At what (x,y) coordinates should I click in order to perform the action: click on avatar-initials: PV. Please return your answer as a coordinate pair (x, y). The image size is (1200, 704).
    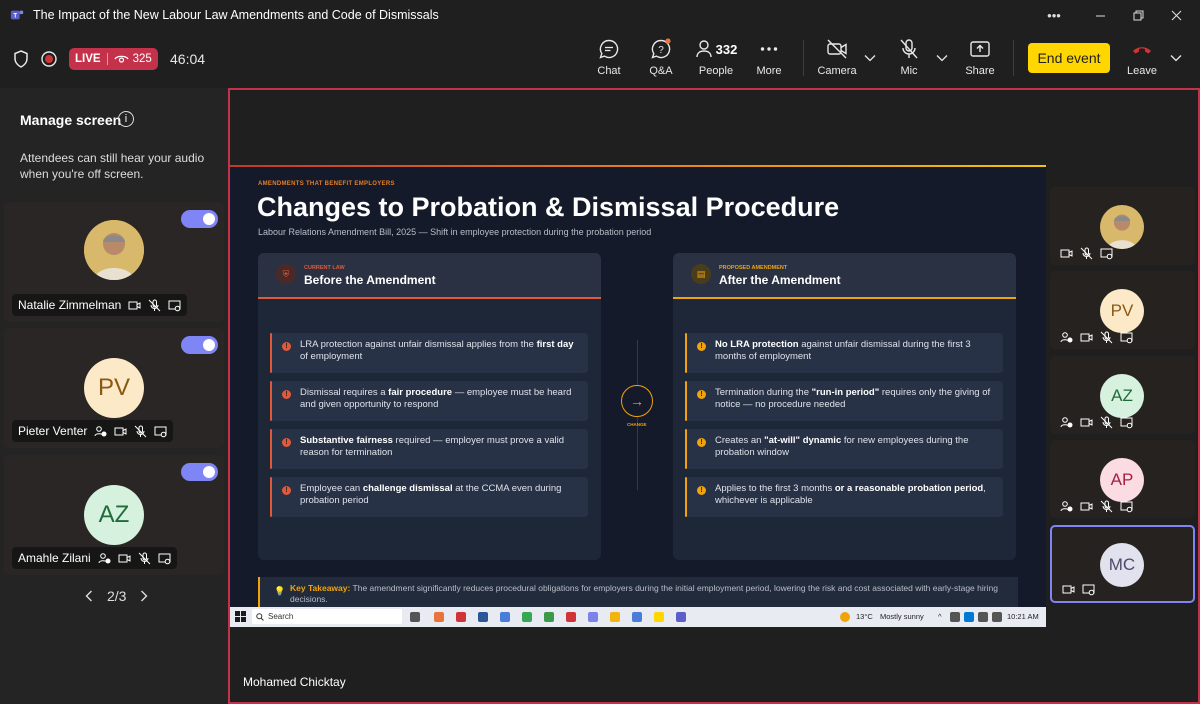
    Looking at the image, I should click on (114, 388).